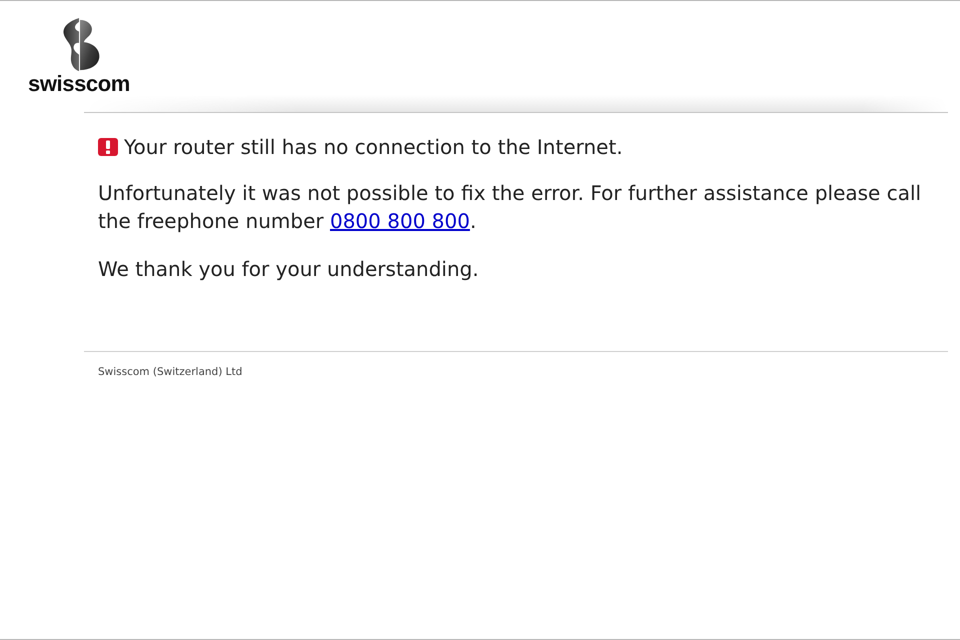 This screenshot has width=960, height=640. Describe the element at coordinates (289, 269) in the screenshot. I see `thank-you-text: We thank you for your understanding.` at that location.